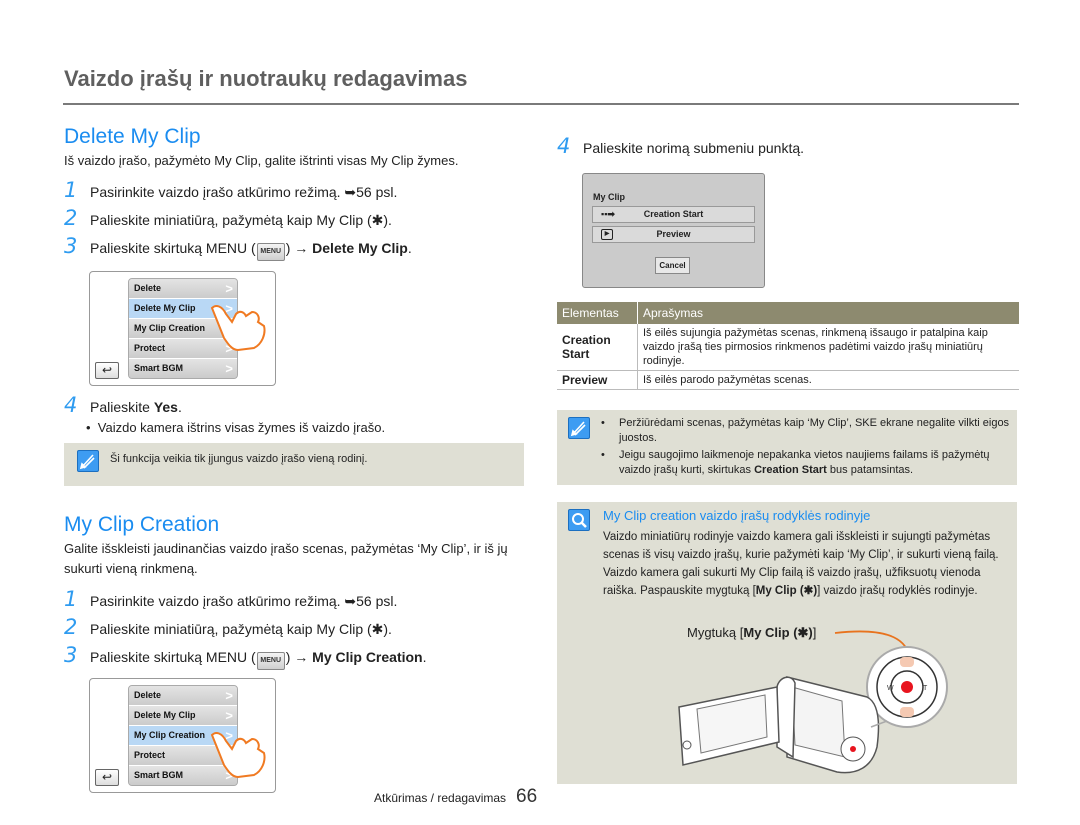 This screenshot has width=1080, height=825. What do you see at coordinates (120, 407) in the screenshot?
I see `step-text: Palieskite` at bounding box center [120, 407].